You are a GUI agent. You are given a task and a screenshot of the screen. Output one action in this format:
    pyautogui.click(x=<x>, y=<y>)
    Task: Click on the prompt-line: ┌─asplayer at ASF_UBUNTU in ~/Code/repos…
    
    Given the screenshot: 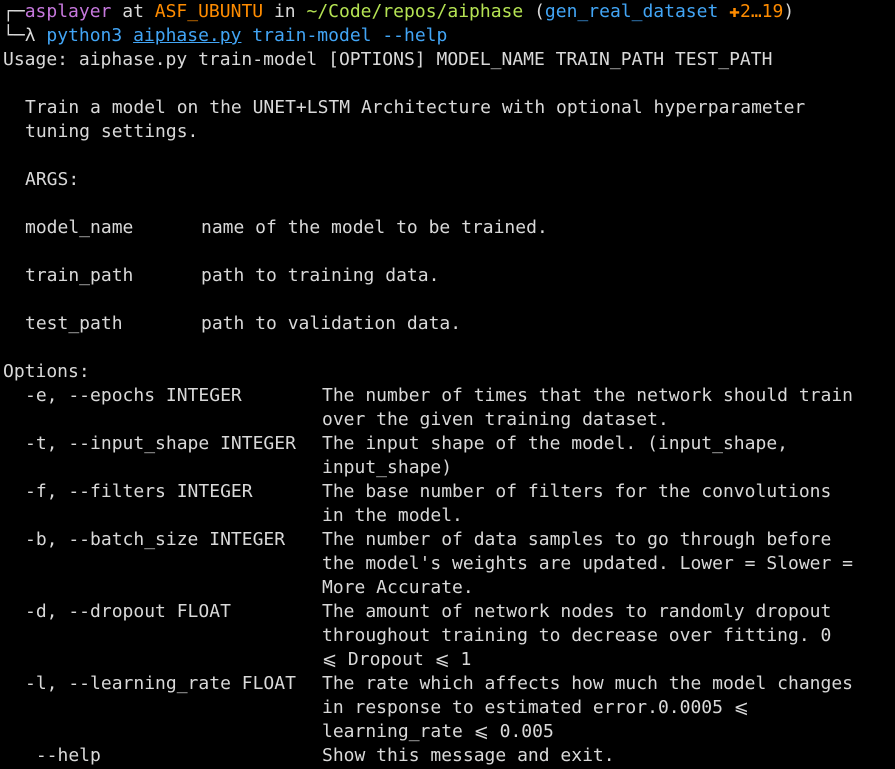 What is the action you would take?
    pyautogui.click(x=449, y=12)
    